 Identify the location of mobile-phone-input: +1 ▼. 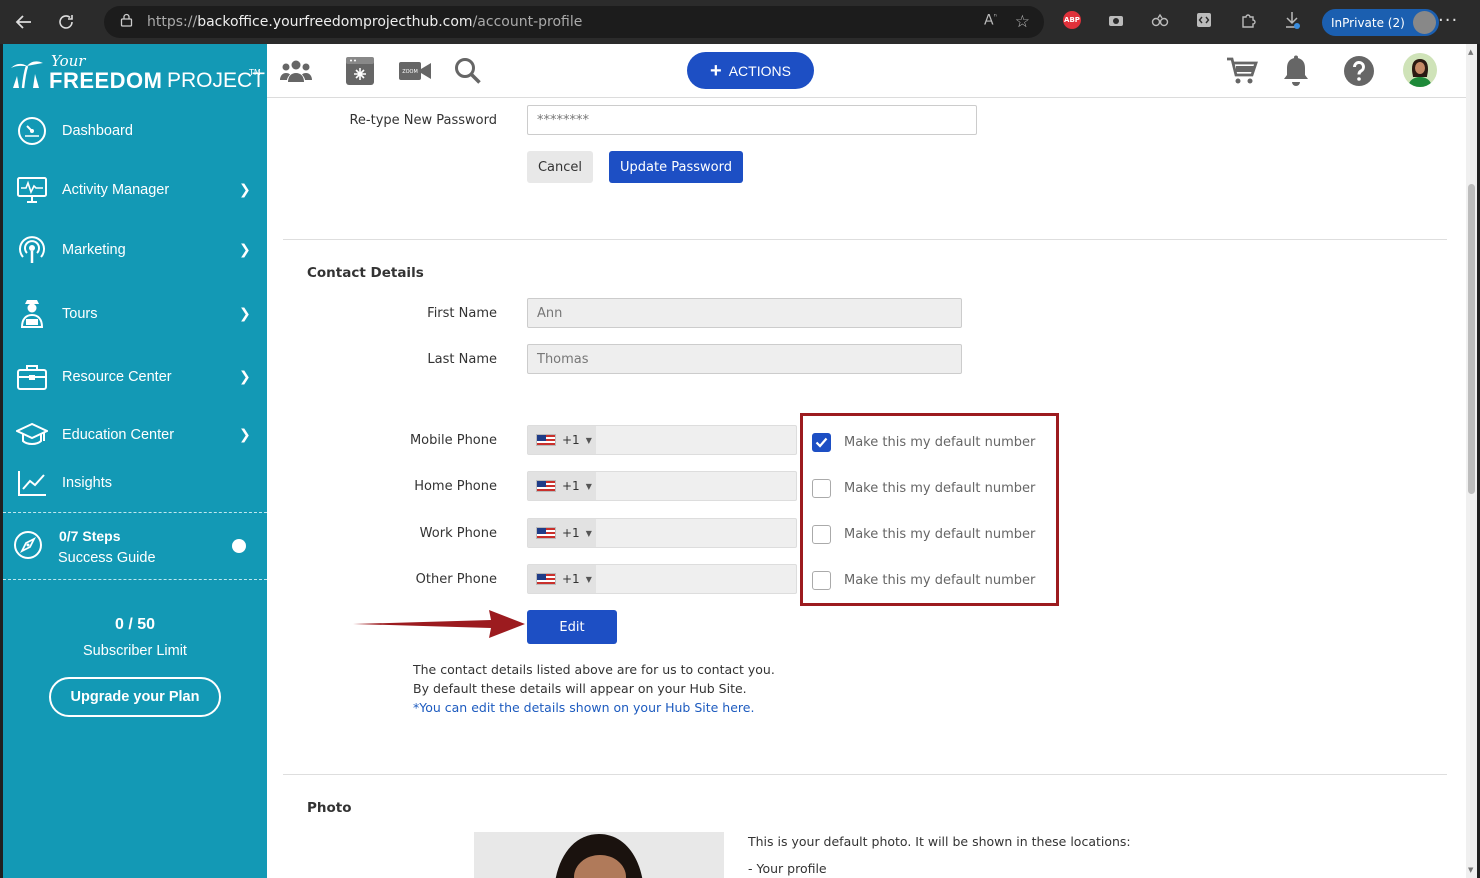
(662, 440).